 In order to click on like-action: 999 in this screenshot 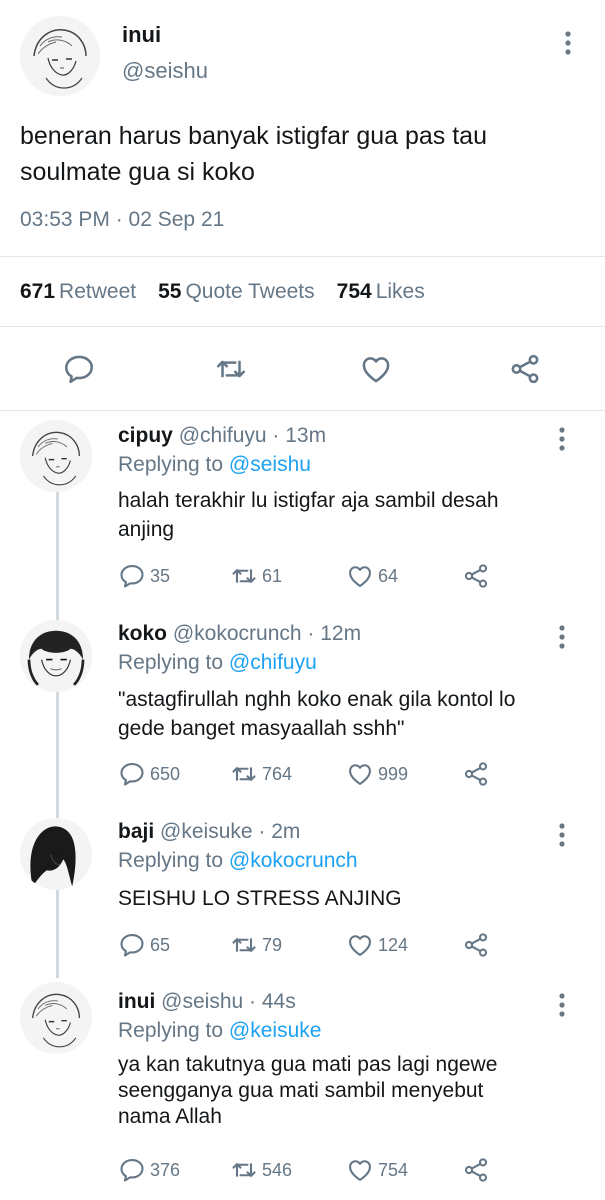, I will do `click(377, 774)`.